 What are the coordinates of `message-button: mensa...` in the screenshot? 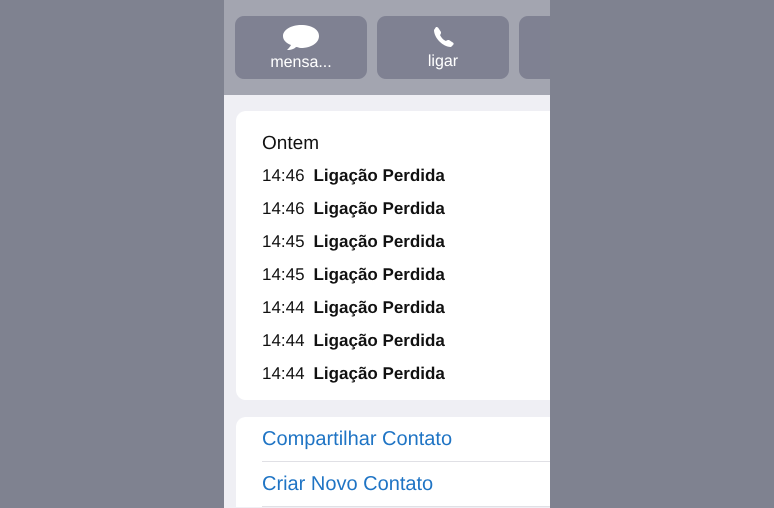 It's located at (301, 47).